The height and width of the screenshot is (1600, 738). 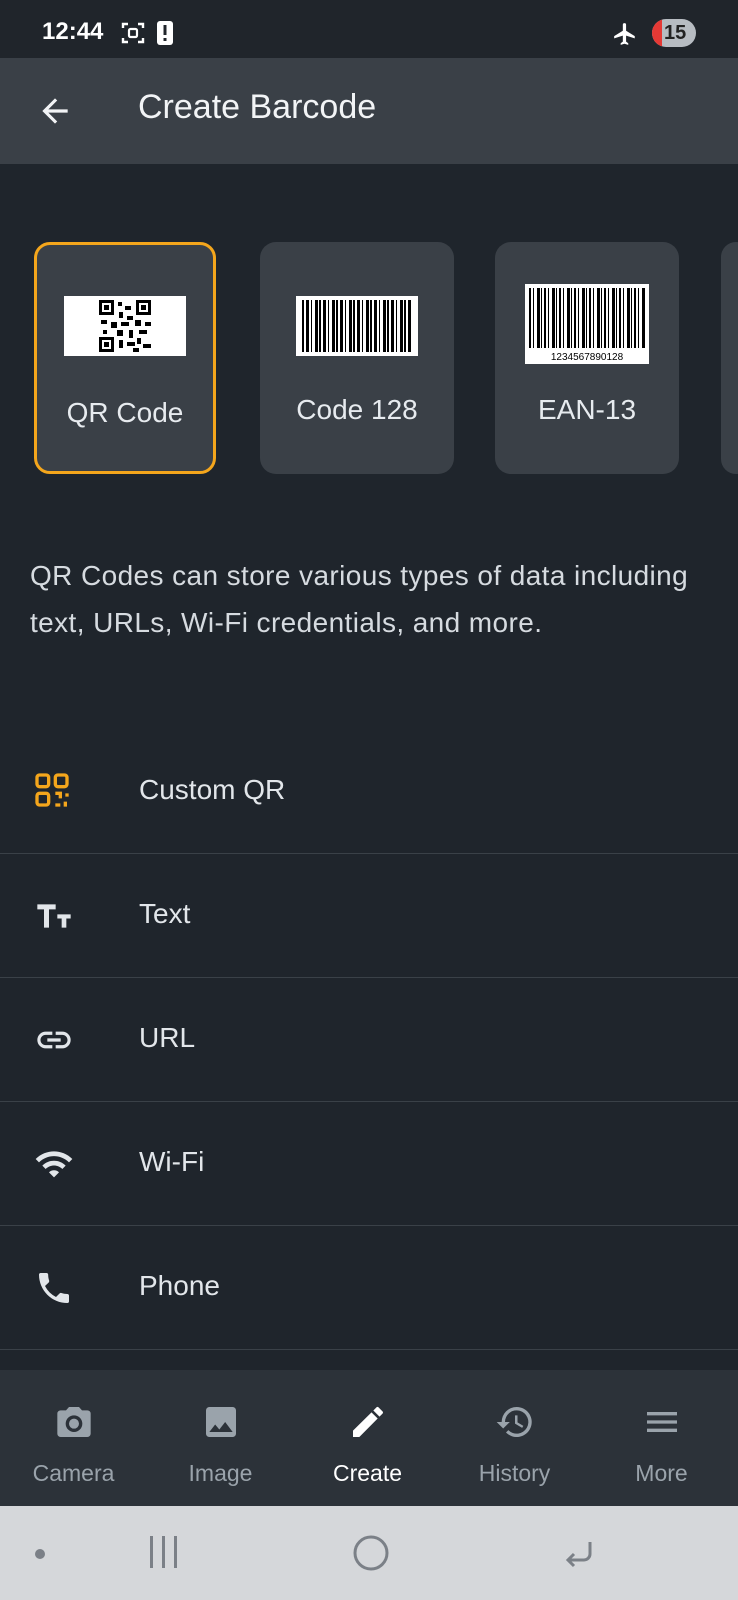 What do you see at coordinates (369, 792) in the screenshot?
I see `list-item-custom-qr: Custom QR` at bounding box center [369, 792].